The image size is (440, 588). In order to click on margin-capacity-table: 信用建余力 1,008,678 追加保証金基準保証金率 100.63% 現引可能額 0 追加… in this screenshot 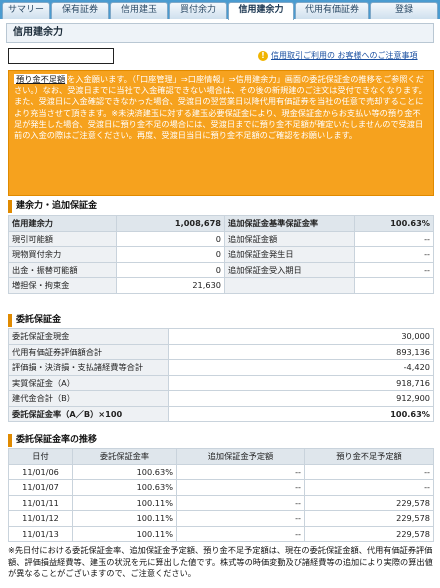, I will do `click(221, 254)`.